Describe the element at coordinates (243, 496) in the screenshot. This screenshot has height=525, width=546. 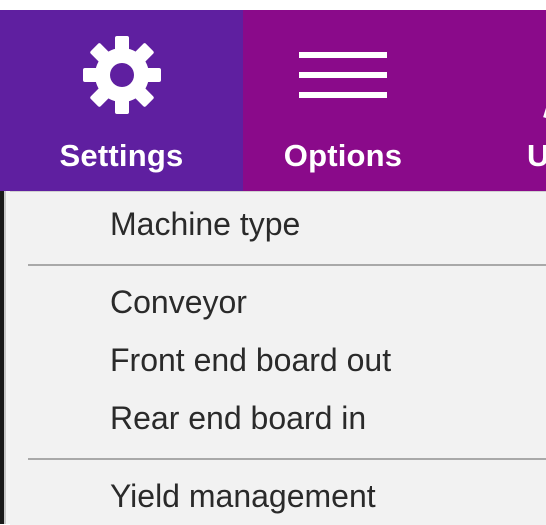
I see `menu-item-yield-management: Yield management` at that location.